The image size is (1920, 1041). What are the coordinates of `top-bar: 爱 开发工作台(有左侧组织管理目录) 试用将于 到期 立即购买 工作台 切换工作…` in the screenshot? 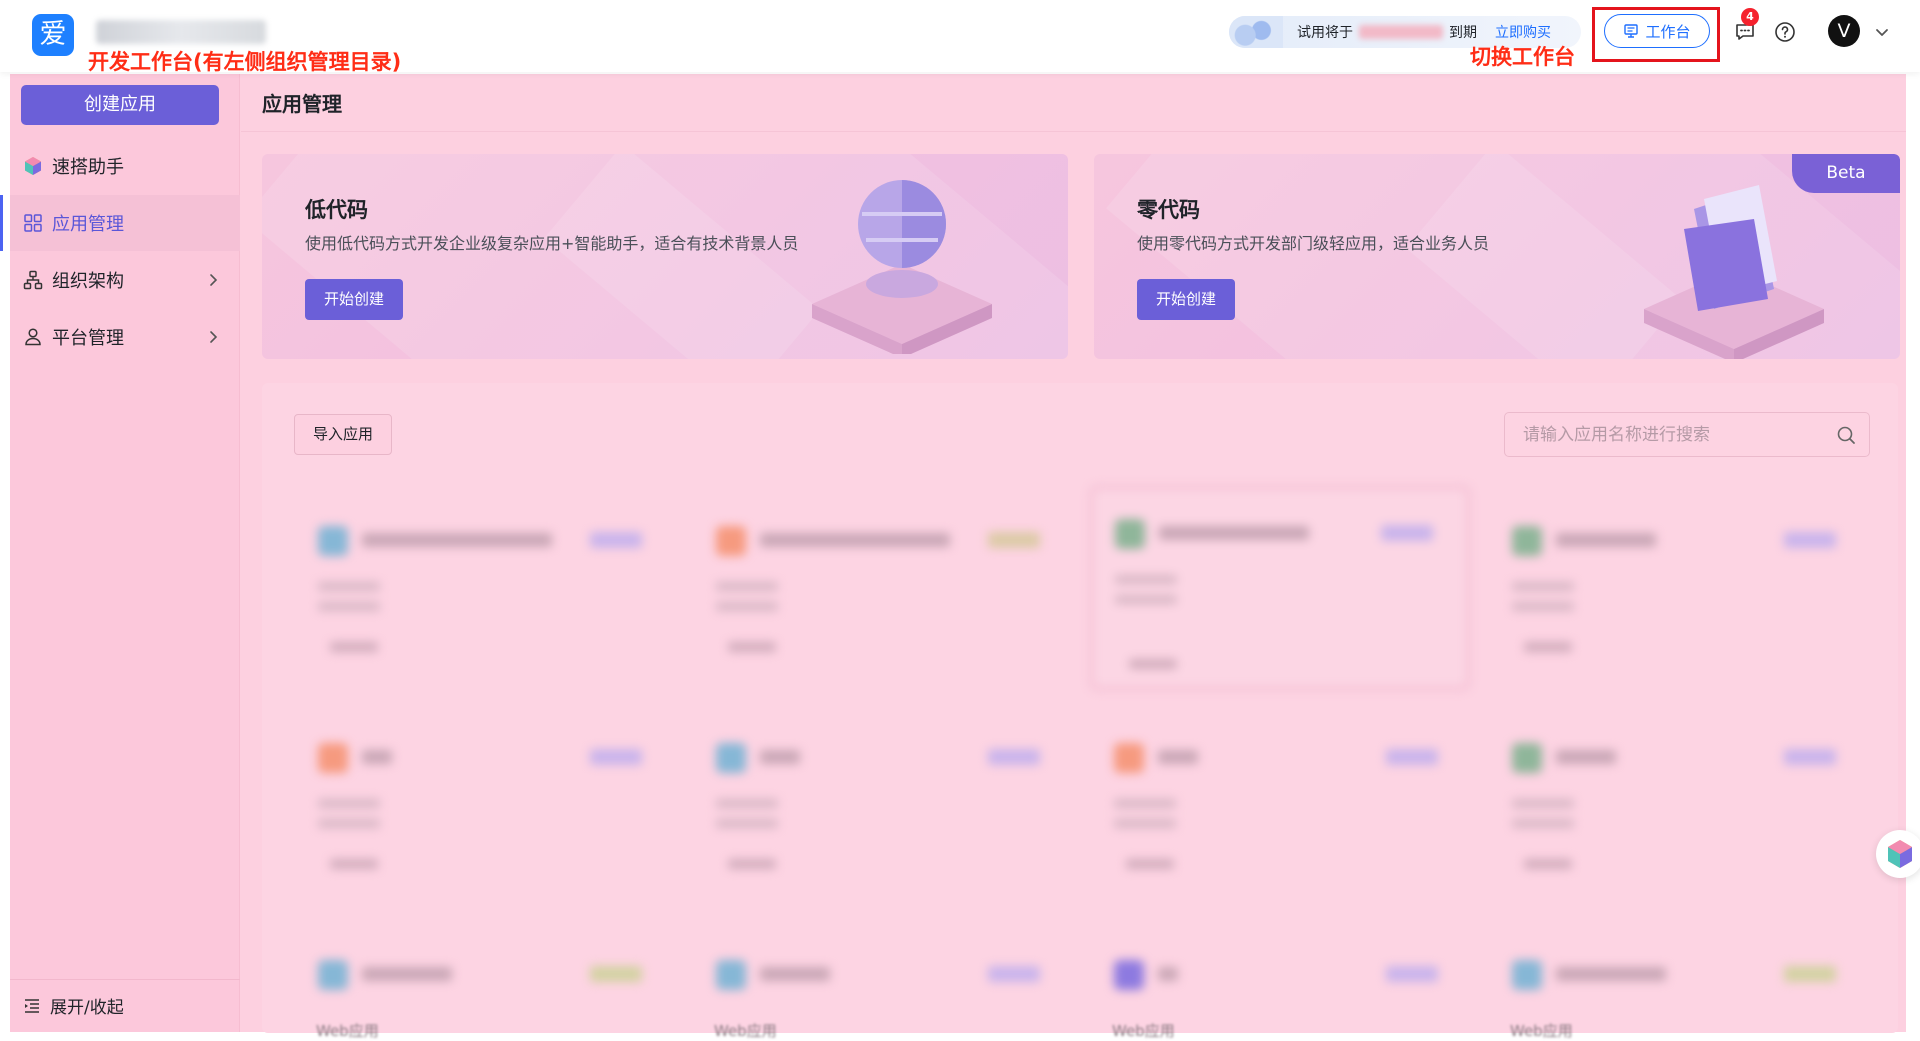 It's located at (960, 37).